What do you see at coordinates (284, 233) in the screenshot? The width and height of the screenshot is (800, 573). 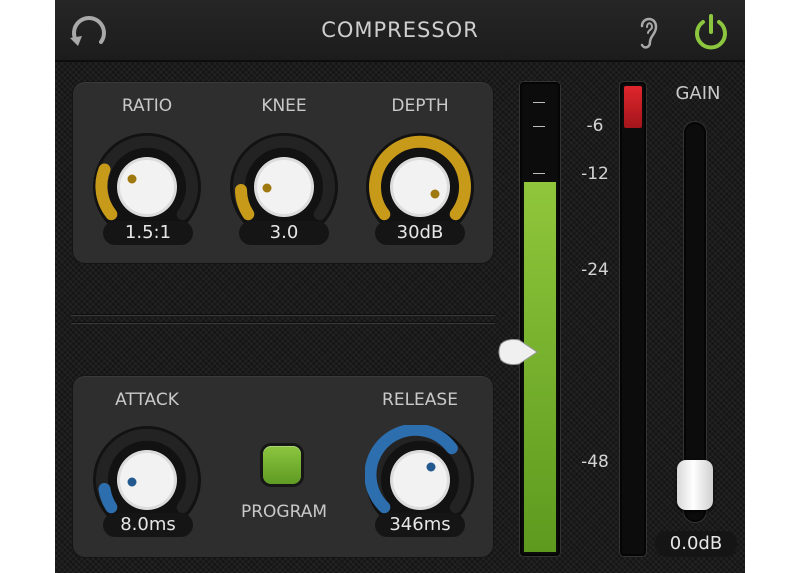 I see `knee-value: 3.0` at bounding box center [284, 233].